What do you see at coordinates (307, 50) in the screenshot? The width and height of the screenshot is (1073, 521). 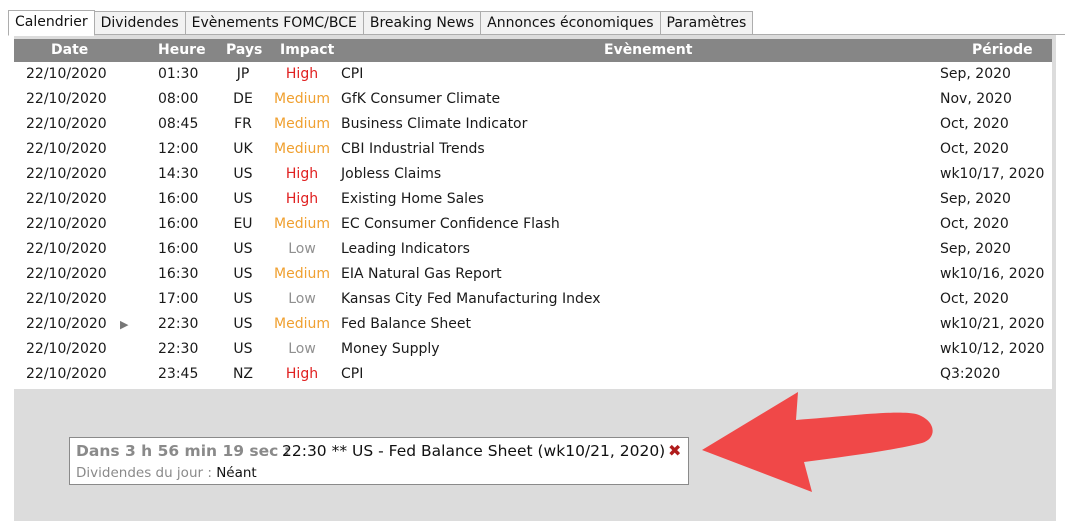 I see `column-header-impact: Impact` at bounding box center [307, 50].